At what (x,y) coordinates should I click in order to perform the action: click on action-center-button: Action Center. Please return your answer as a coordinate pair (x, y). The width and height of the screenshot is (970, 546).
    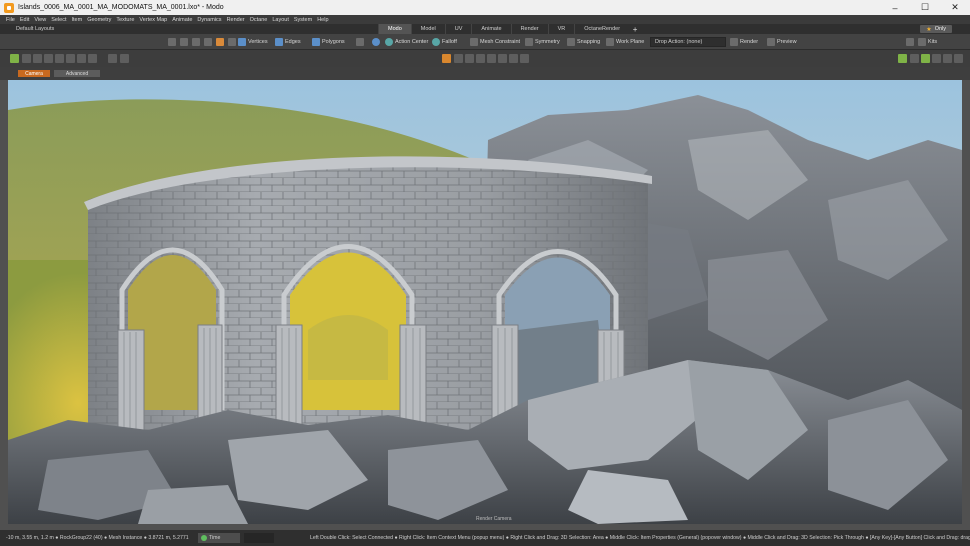
    Looking at the image, I should click on (406, 42).